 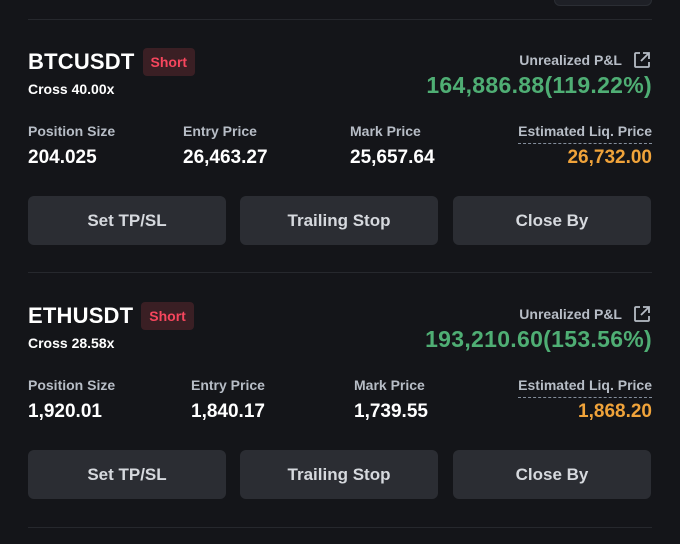 I want to click on top-button-stub, so click(x=603, y=3).